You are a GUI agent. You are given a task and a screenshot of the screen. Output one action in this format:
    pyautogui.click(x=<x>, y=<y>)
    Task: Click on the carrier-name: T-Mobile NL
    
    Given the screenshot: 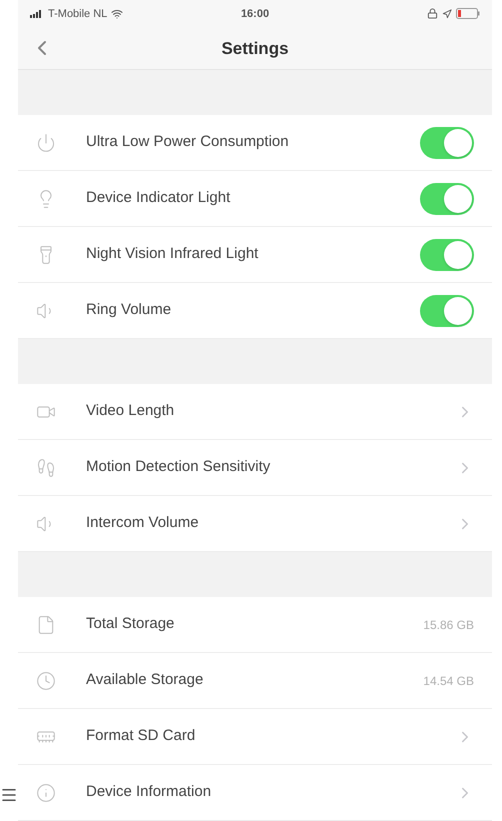 What is the action you would take?
    pyautogui.click(x=78, y=14)
    